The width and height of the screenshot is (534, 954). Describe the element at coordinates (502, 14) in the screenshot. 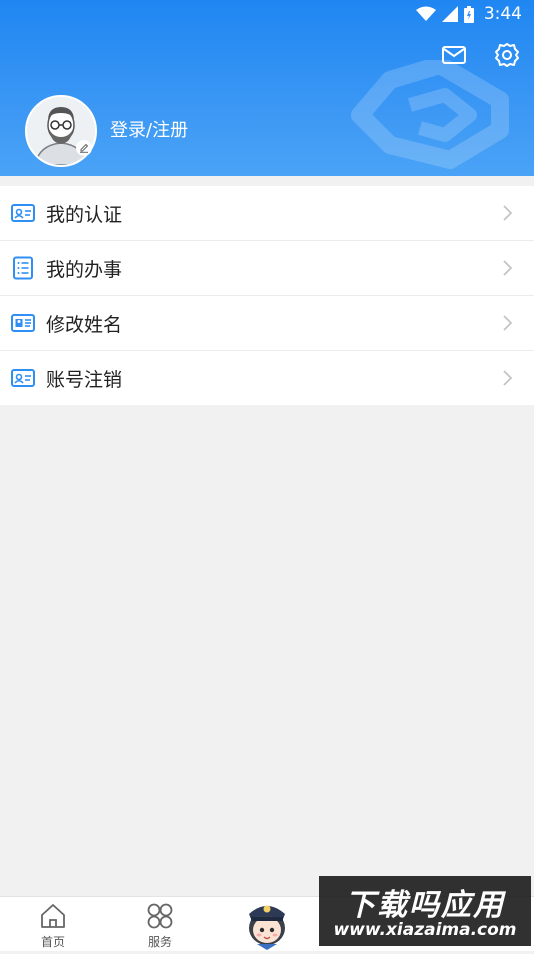

I see `status-time: 3:44` at that location.